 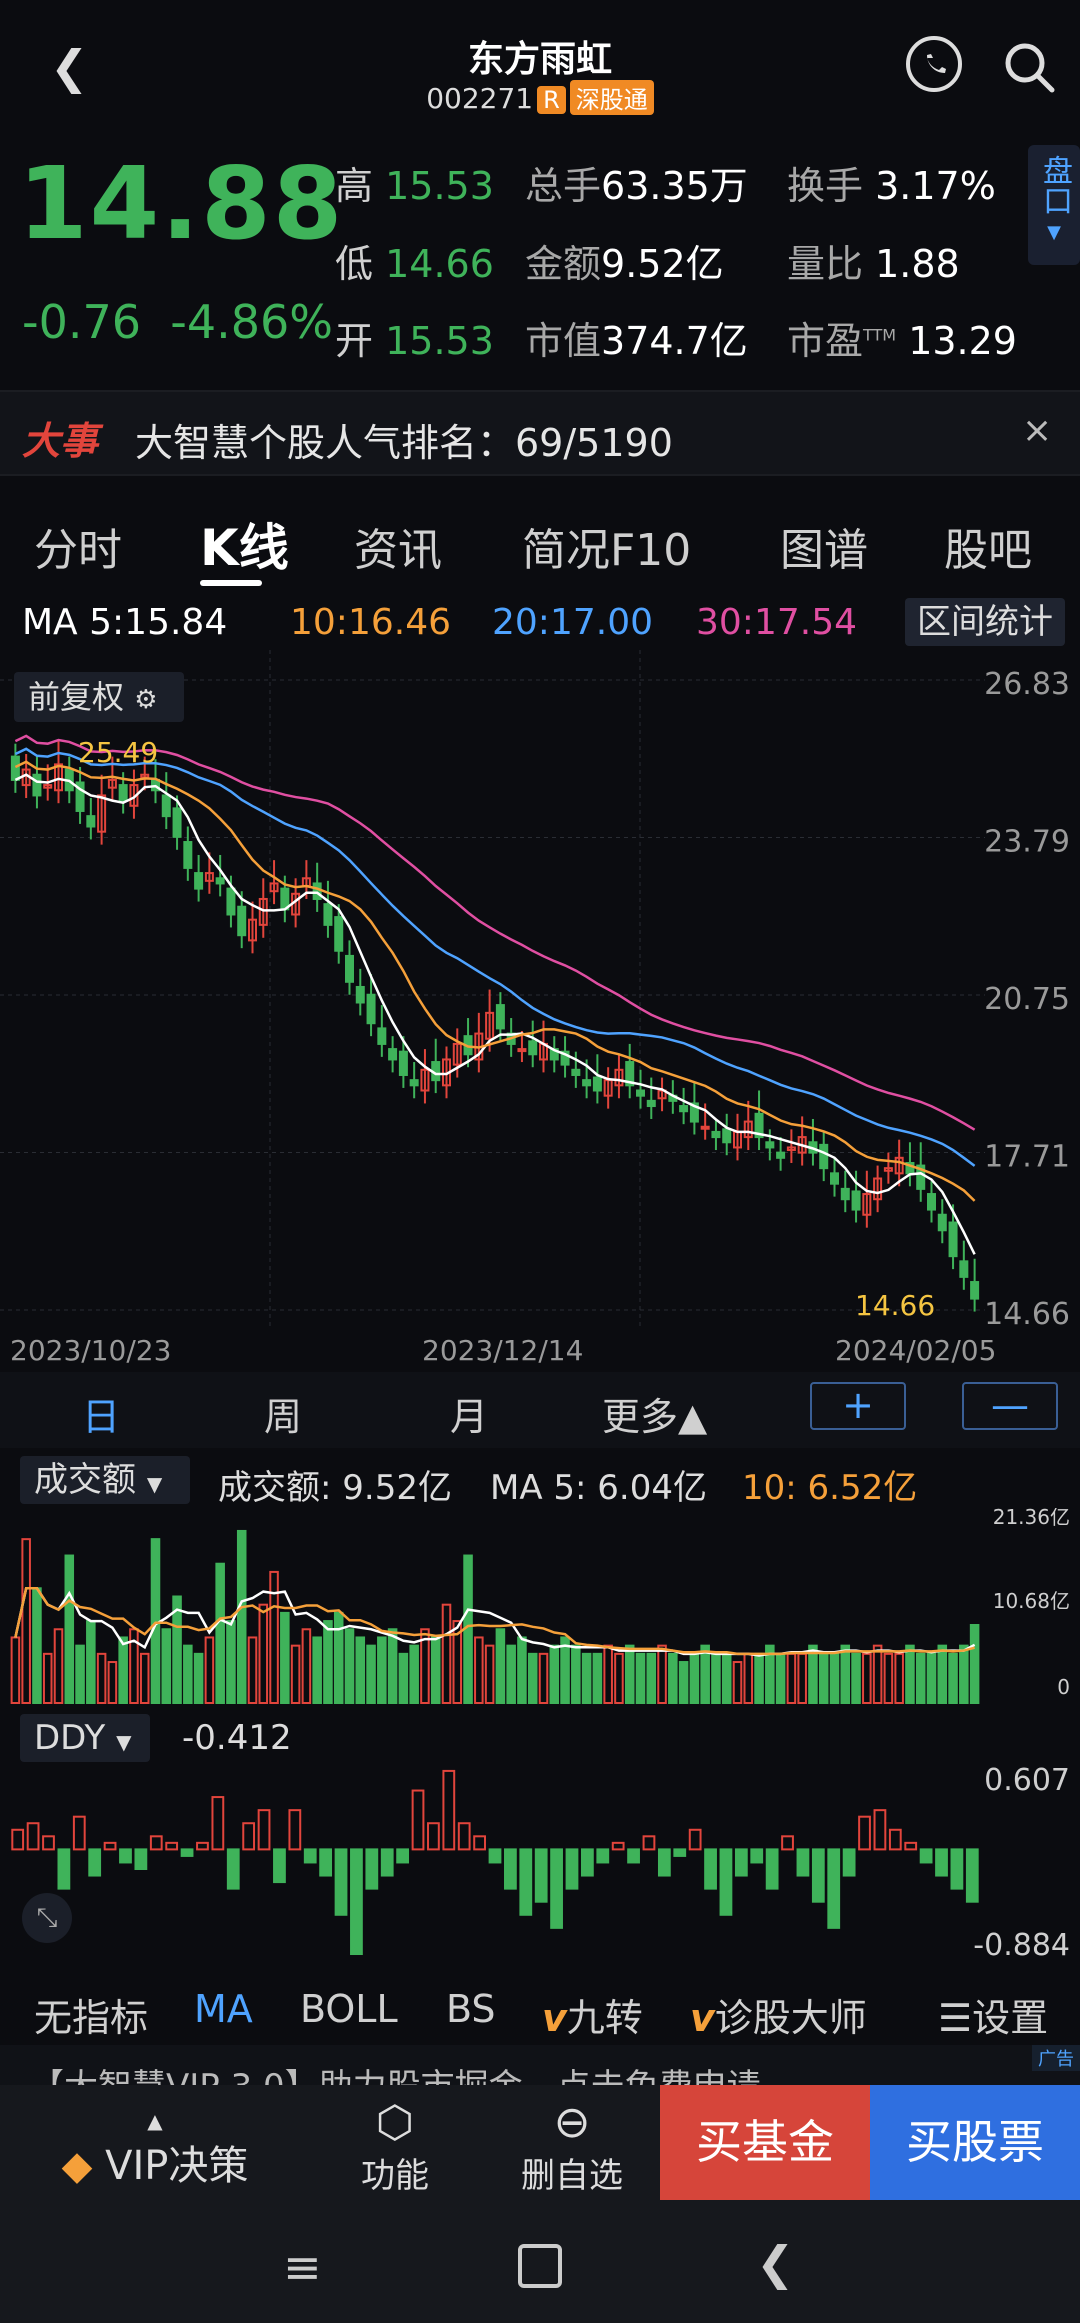 I want to click on buy-stock-button: 买股票, so click(x=975, y=2142).